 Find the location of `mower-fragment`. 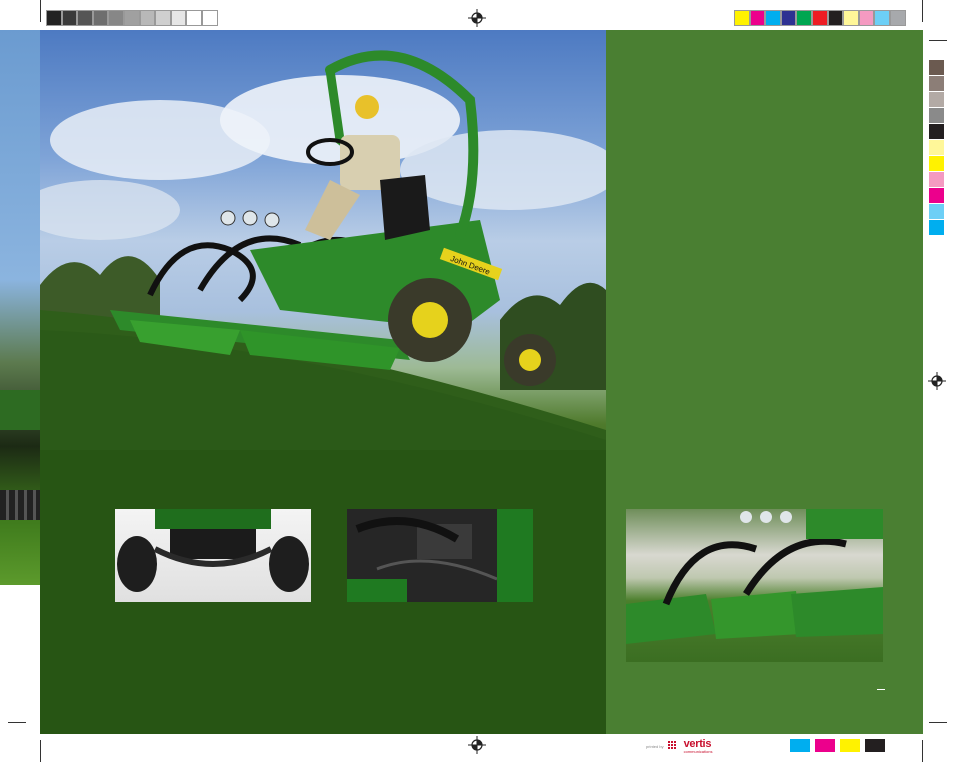

mower-fragment is located at coordinates (20, 410).